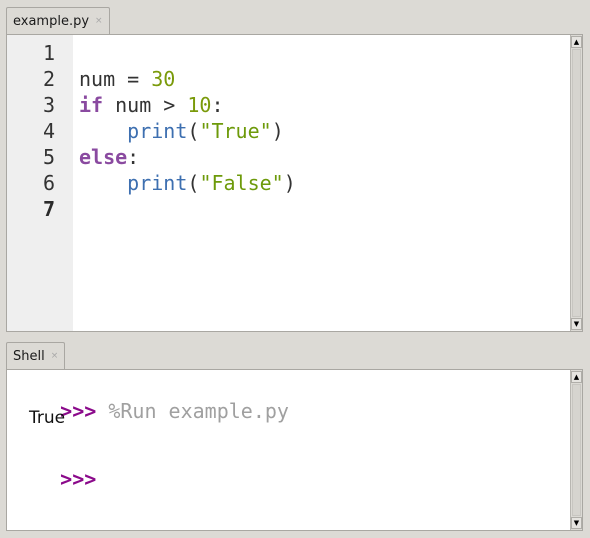 Image resolution: width=590 pixels, height=538 pixels. I want to click on editor-tab-label: example.py, so click(51, 21).